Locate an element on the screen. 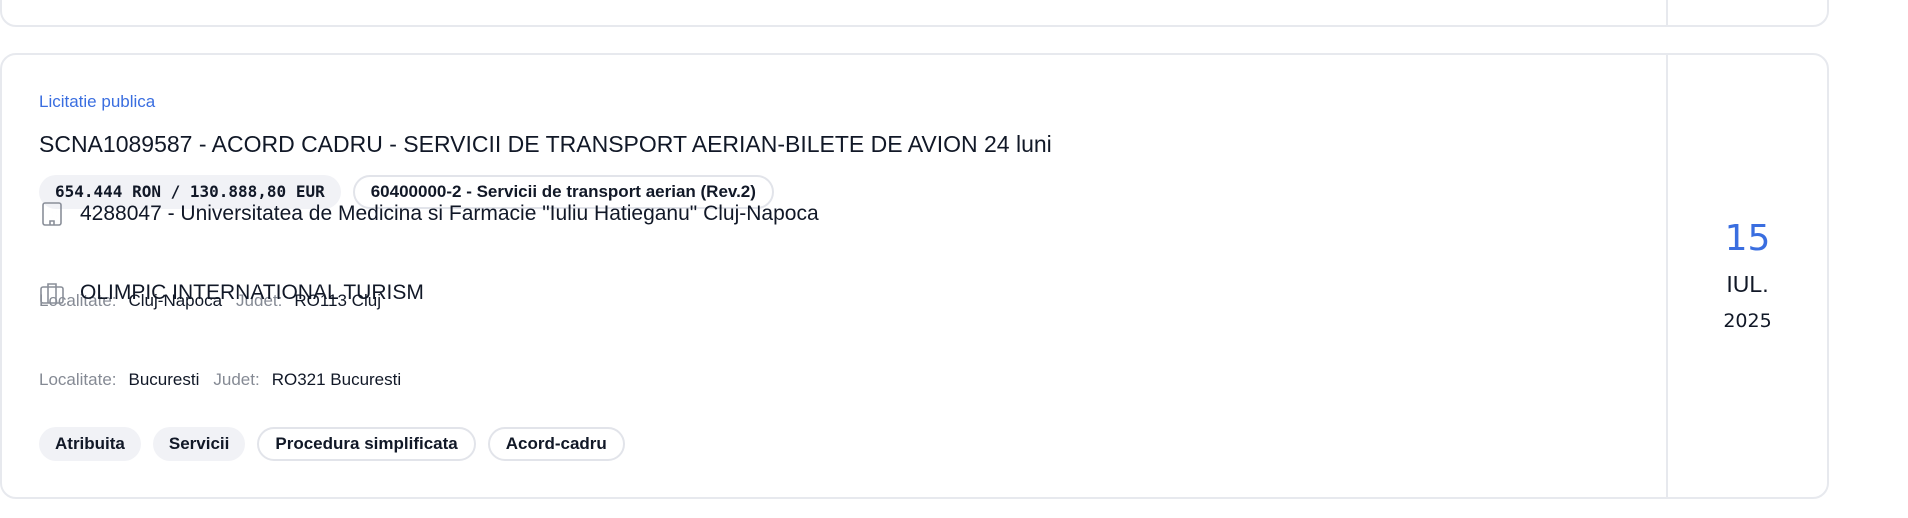 This screenshot has width=1908, height=518. previous-card-body is located at coordinates (834, 12).